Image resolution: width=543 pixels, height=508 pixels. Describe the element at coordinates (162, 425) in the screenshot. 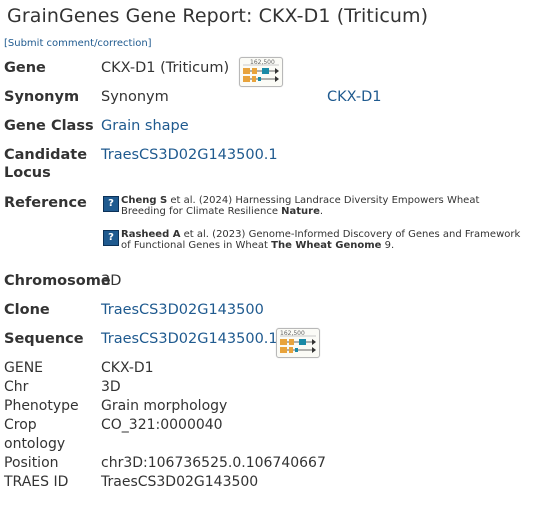

I see `detail-value-crop-ontology: CO_321:0000040` at that location.